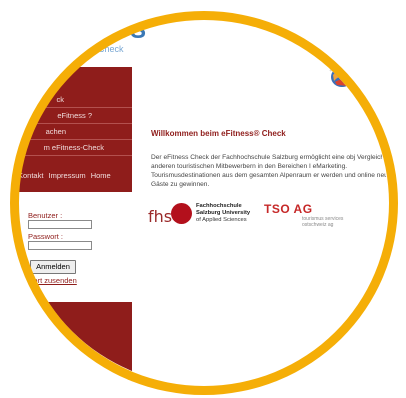  I want to click on sidebar-item-label: eFitness ?, so click(74, 115).